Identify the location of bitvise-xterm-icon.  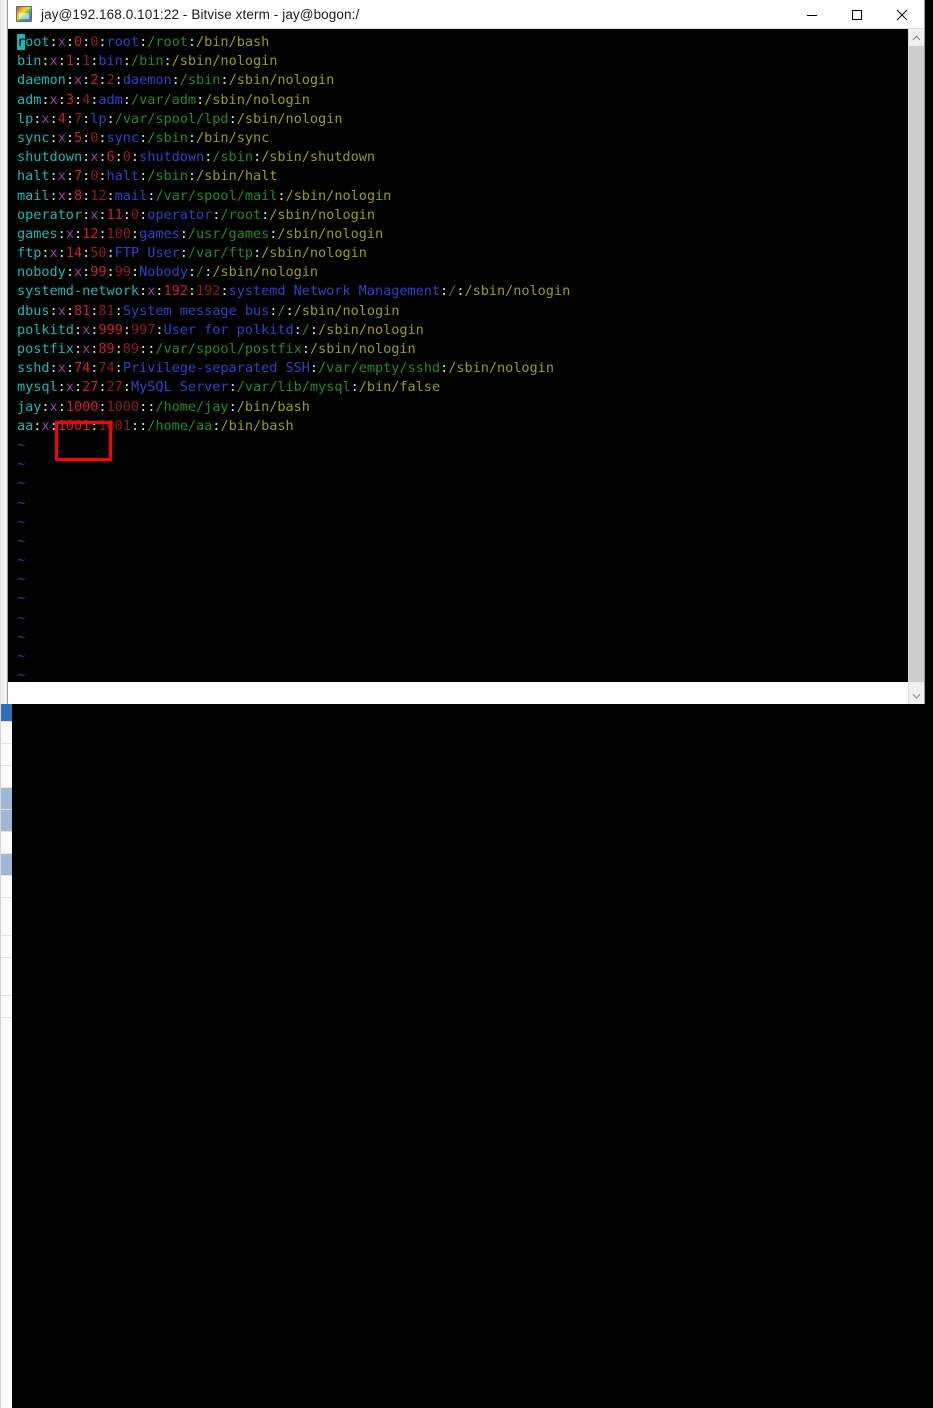
(24, 14).